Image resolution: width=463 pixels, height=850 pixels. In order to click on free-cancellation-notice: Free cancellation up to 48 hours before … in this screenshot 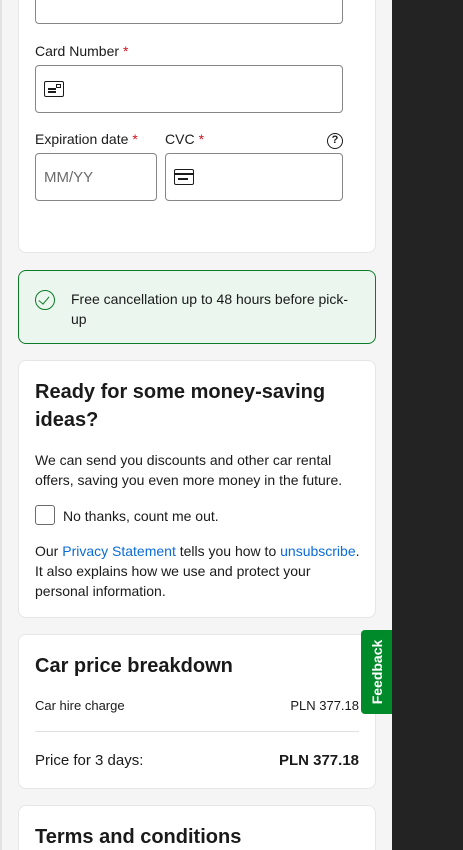, I will do `click(197, 307)`.